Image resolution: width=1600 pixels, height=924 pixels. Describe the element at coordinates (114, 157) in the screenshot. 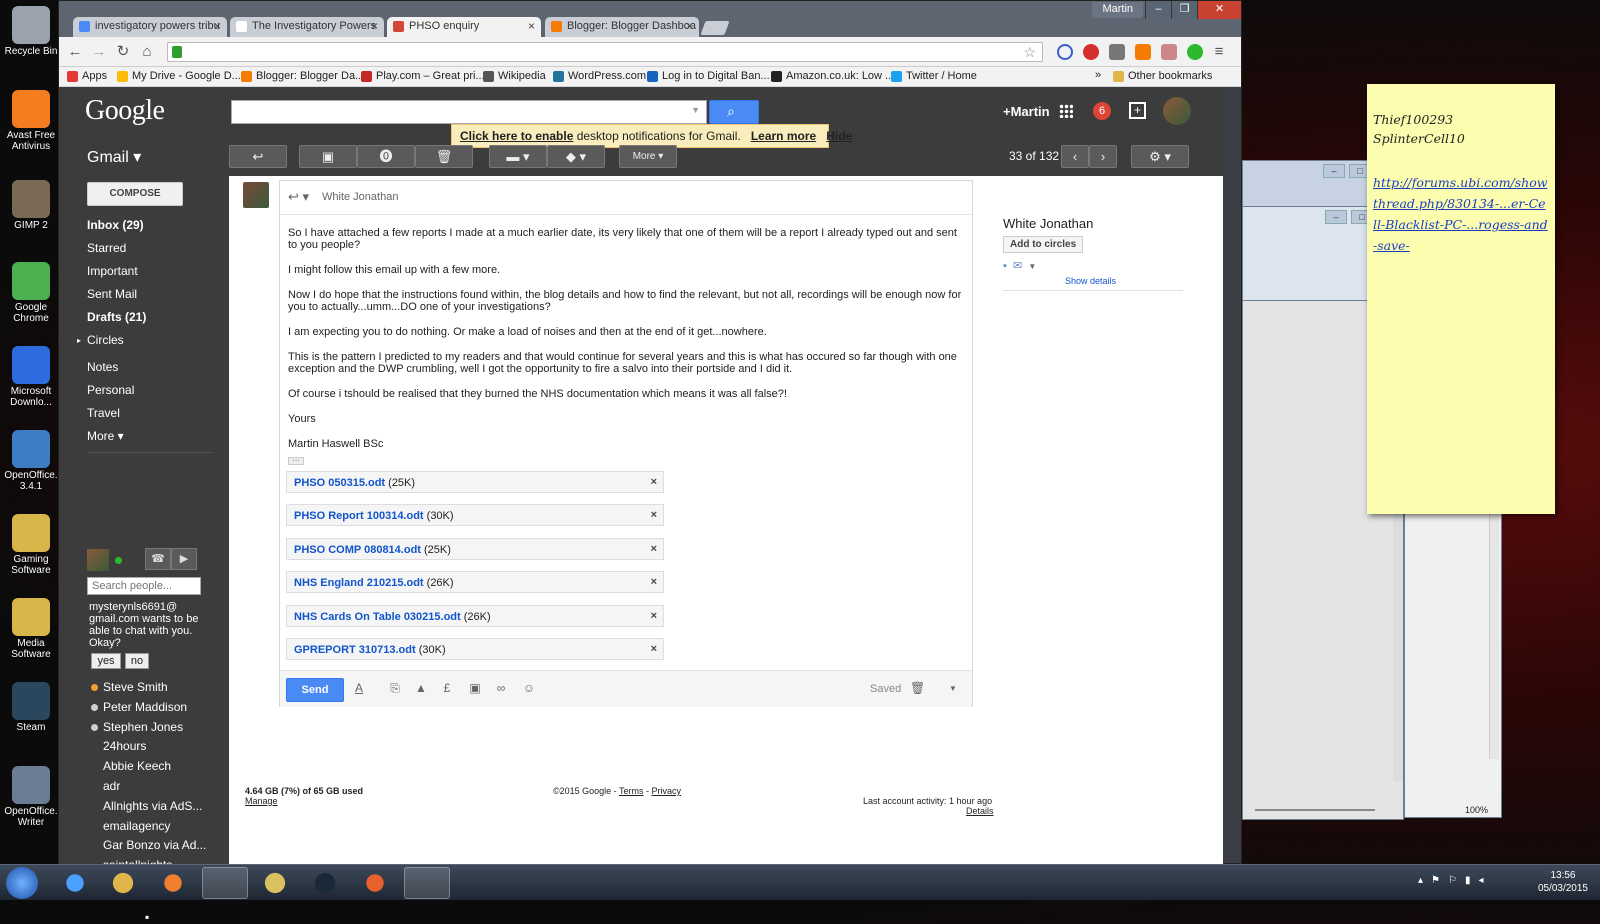

I see `gmail-menu: Gmail ▾` at that location.